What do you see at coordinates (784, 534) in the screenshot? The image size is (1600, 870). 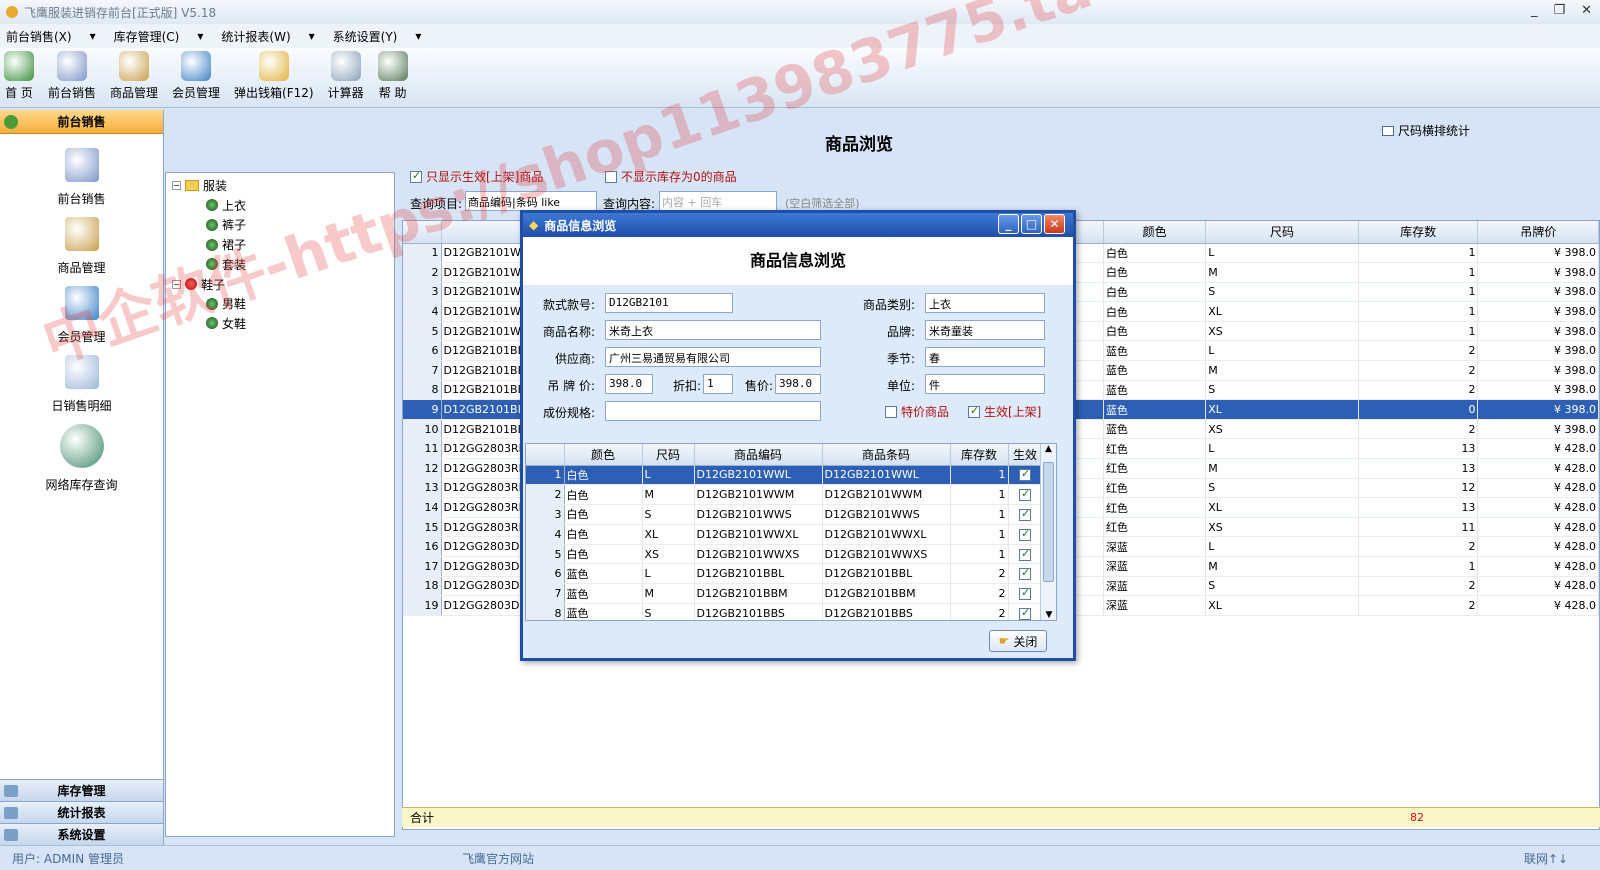 I see `sku-row: 4 白色 XL D12GB2101WWXL D12GB2101WWXL 1` at bounding box center [784, 534].